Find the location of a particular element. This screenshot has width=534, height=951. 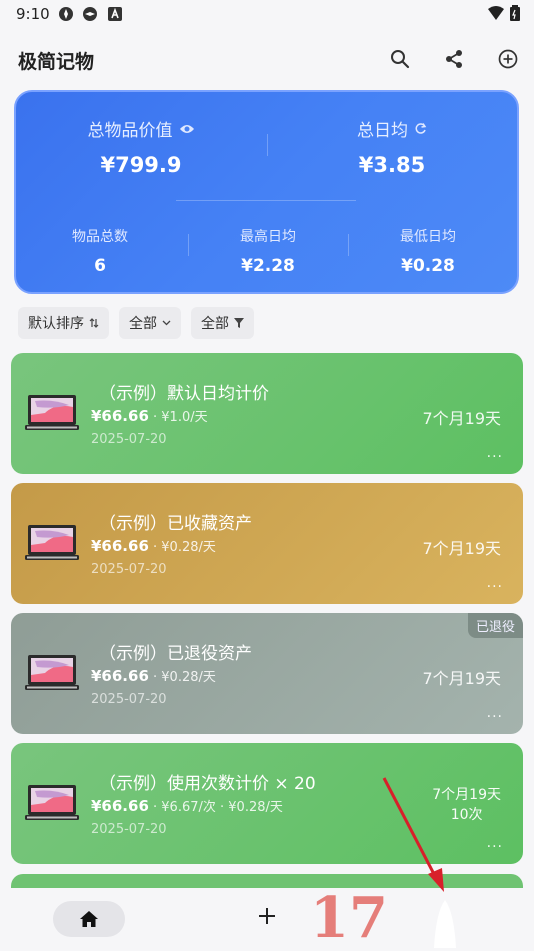

home-icon is located at coordinates (89, 919).